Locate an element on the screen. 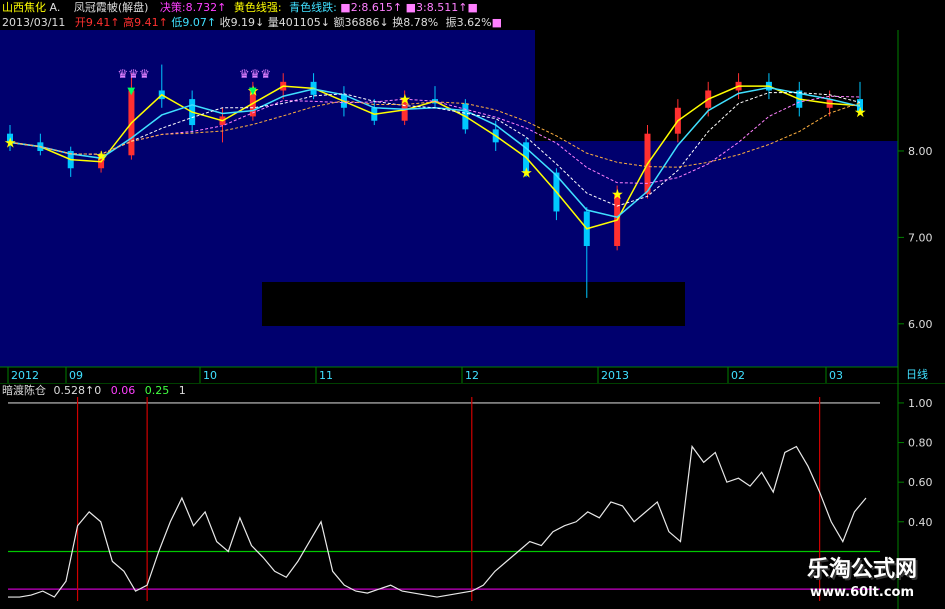 This screenshot has width=945, height=609. sub-value-4: 0.25 is located at coordinates (157, 390).